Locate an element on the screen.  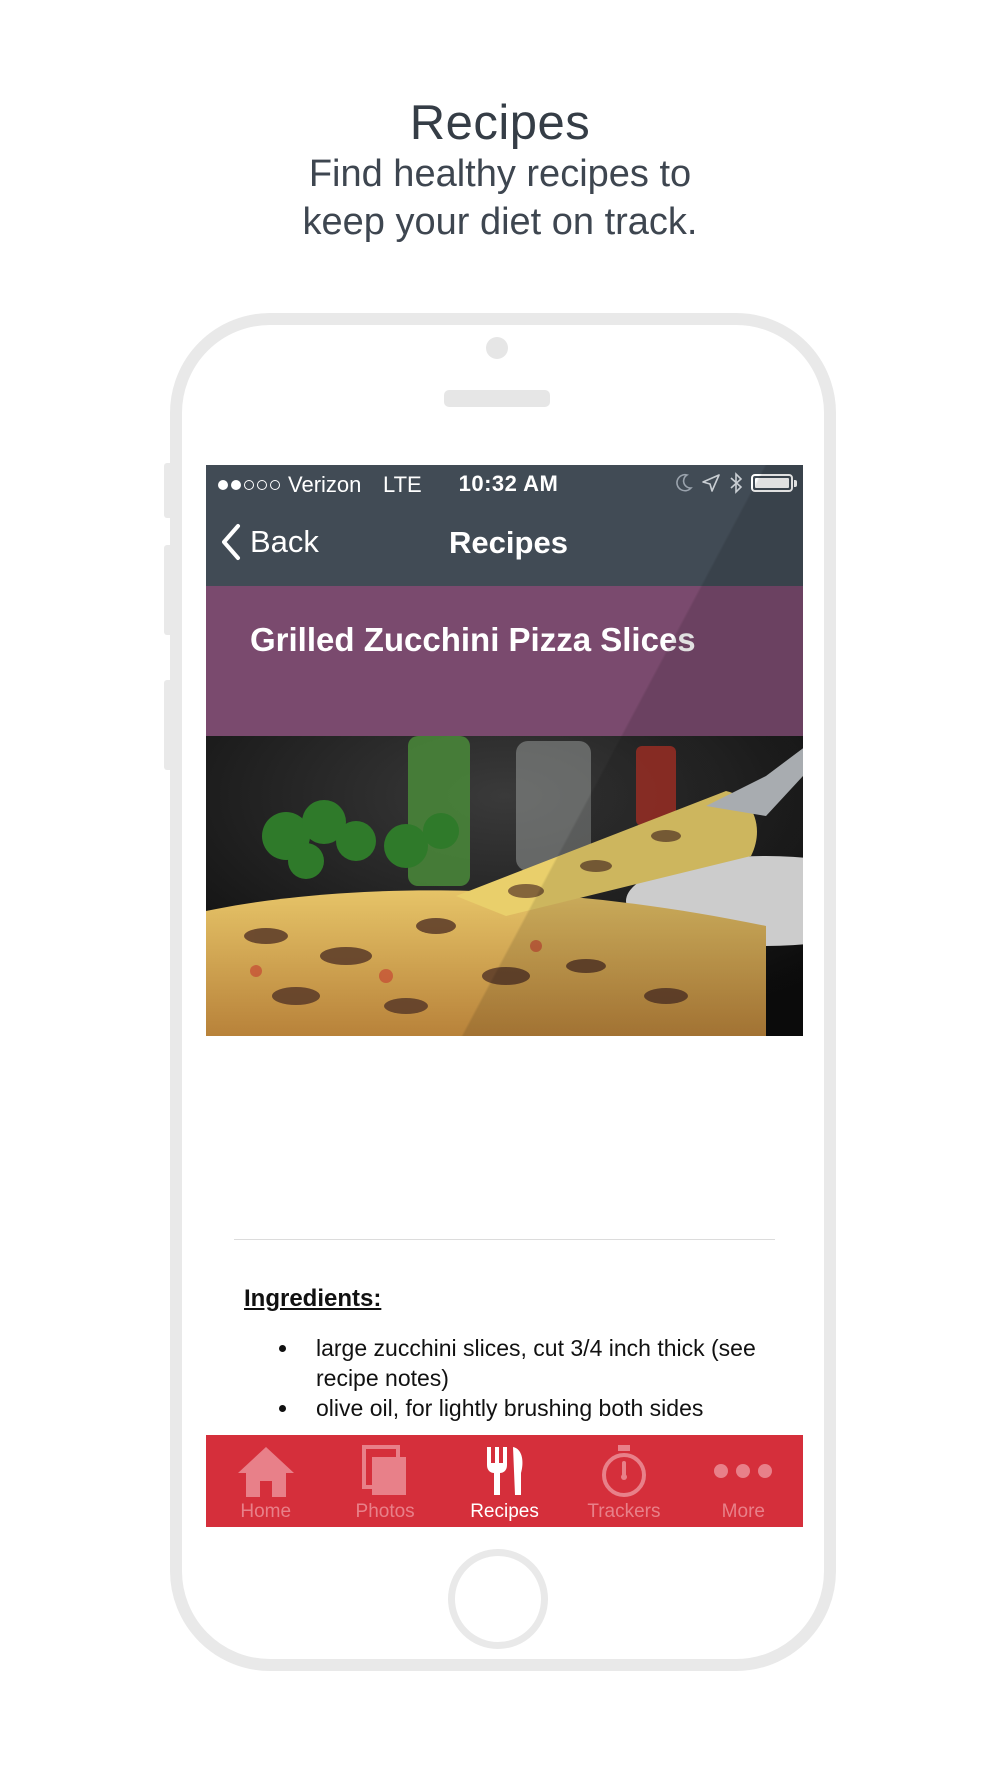
bluetooth-icon is located at coordinates (736, 483).